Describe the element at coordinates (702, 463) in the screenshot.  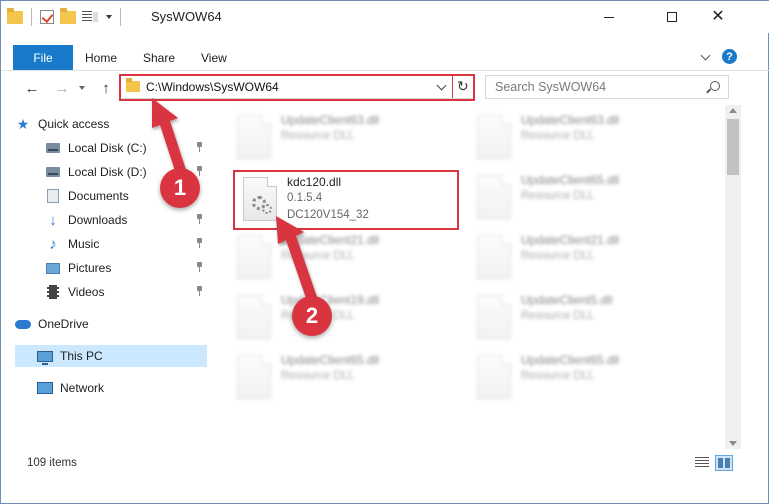
I see `details-view-icon` at that location.